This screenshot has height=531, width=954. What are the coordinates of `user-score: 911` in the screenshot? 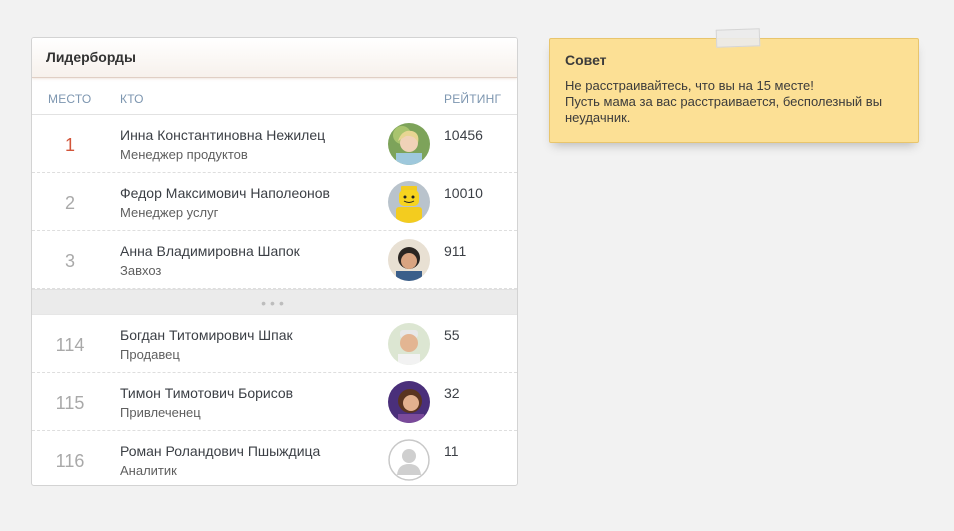 It's located at (455, 251).